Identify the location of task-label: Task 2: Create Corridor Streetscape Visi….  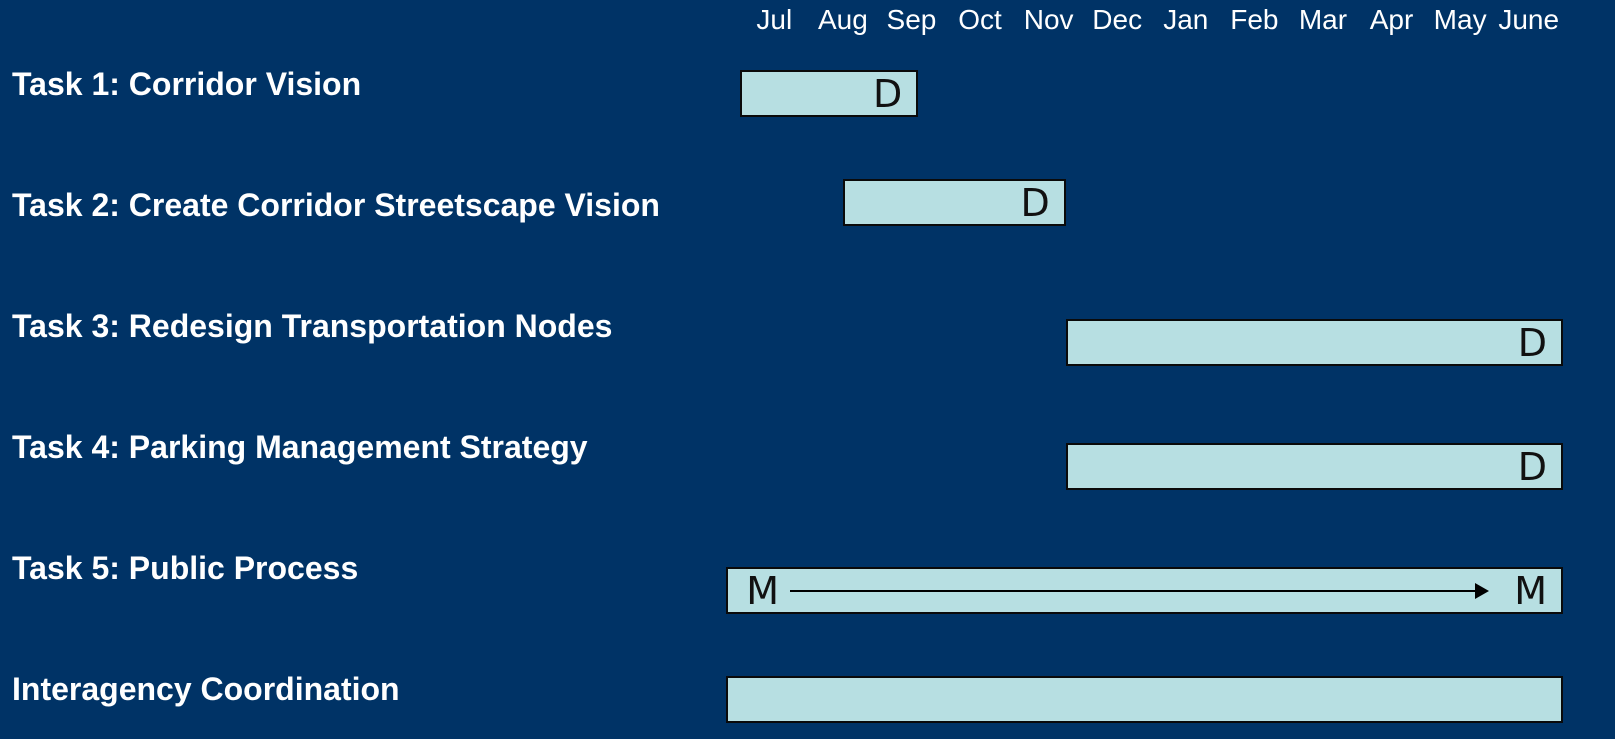
(336, 205).